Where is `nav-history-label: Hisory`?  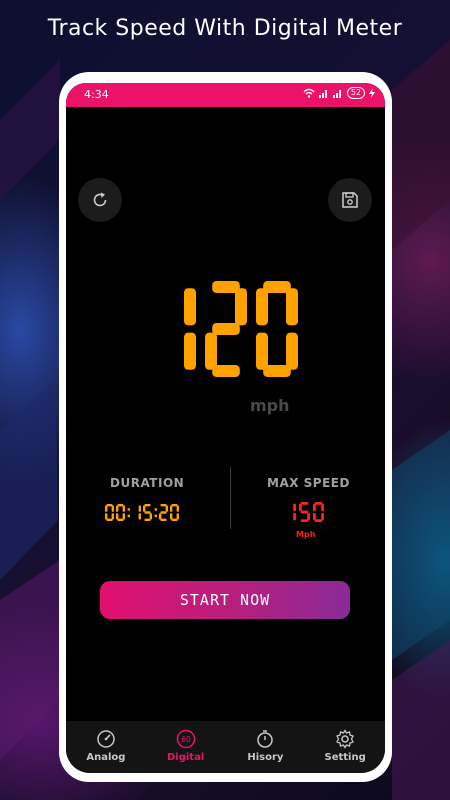
nav-history-label: Hisory is located at coordinates (265, 757).